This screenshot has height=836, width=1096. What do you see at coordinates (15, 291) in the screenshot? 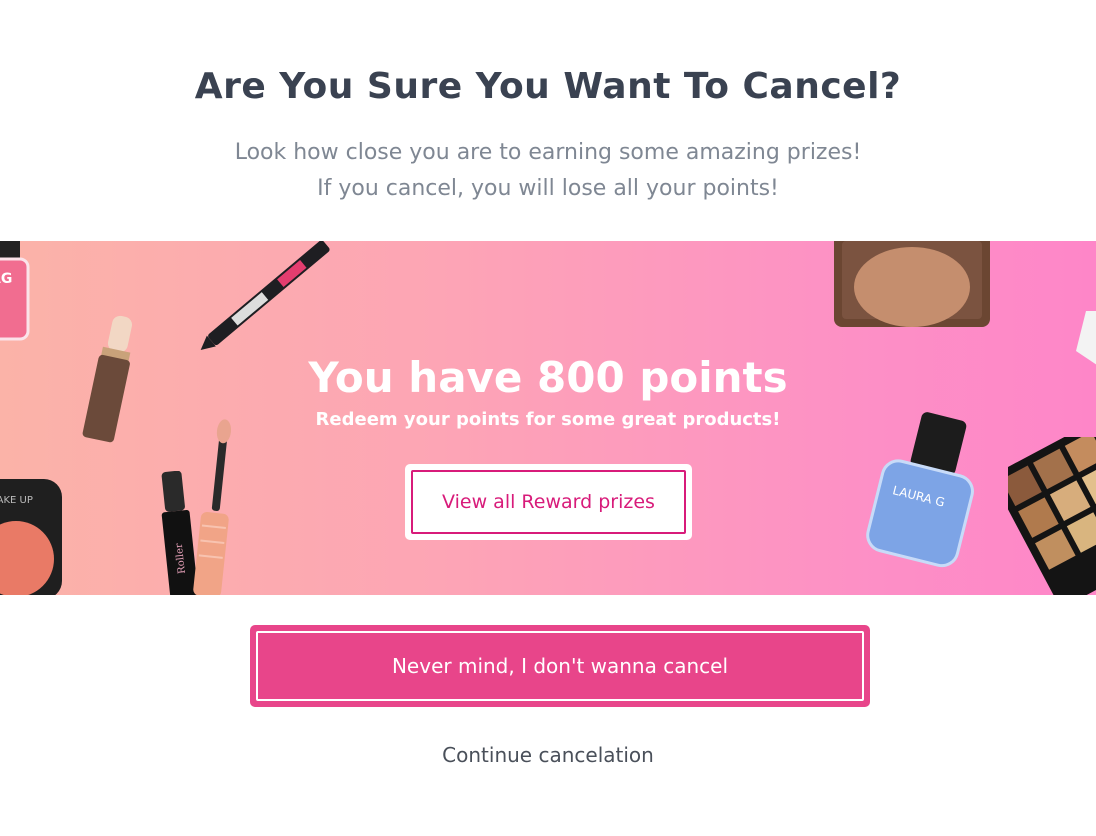
I see `nail-polish-icon: AG` at bounding box center [15, 291].